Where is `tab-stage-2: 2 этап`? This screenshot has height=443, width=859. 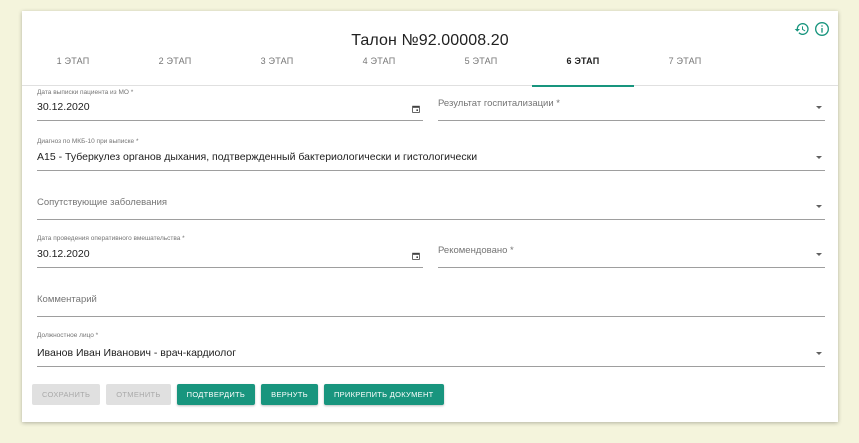
tab-stage-2: 2 этап is located at coordinates (175, 69).